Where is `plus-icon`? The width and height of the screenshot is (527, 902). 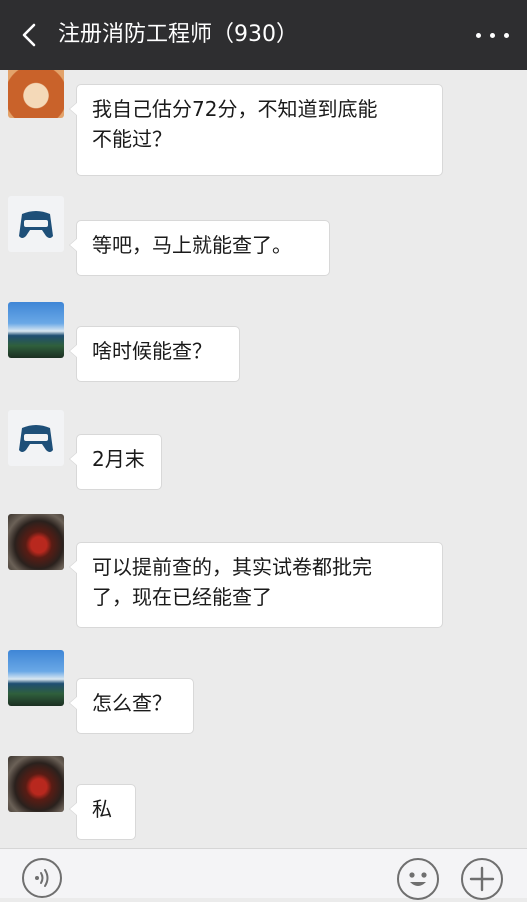 plus-icon is located at coordinates (482, 879).